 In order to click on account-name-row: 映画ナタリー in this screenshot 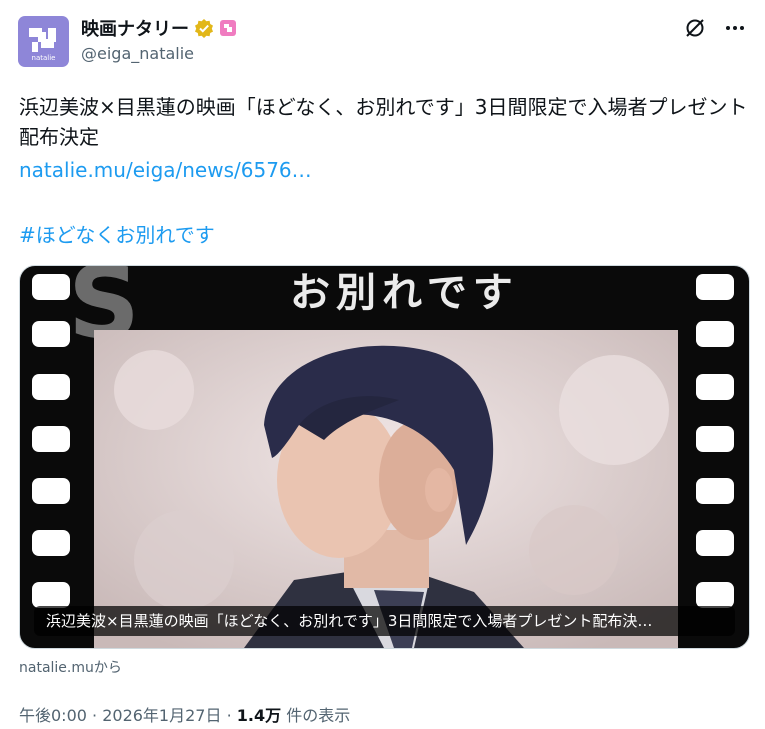, I will do `click(159, 28)`.